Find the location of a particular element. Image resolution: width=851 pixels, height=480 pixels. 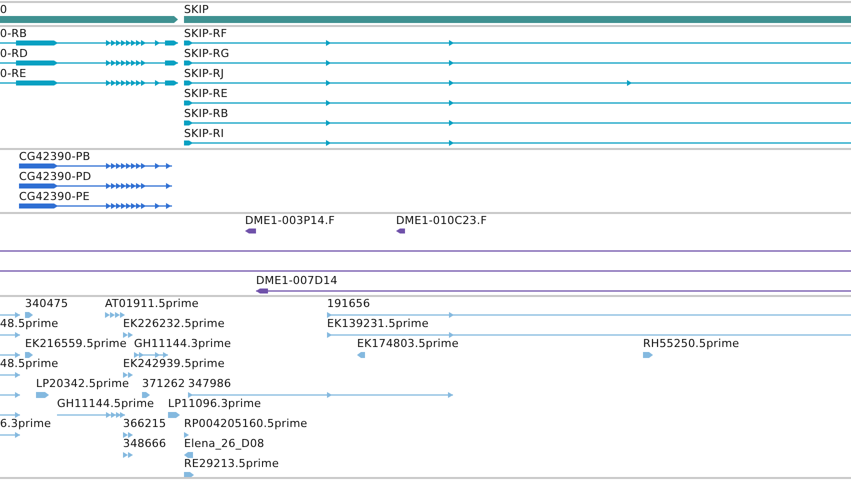

feature-label: 0-RE is located at coordinates (13, 73).